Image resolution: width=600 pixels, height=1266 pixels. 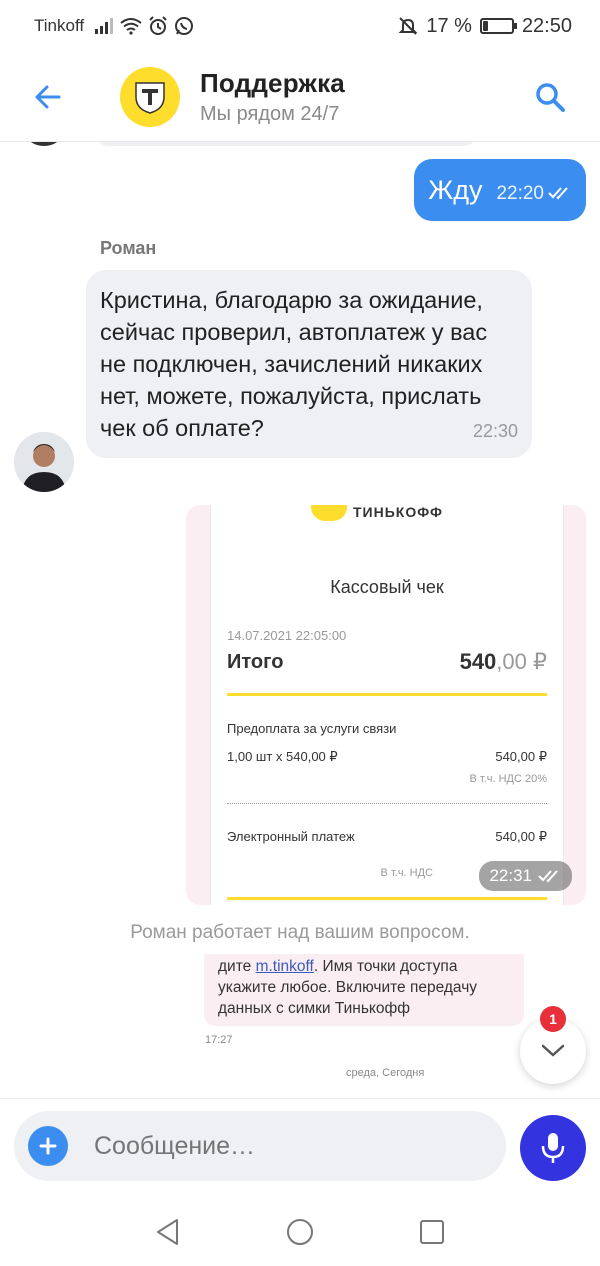 I want to click on signal-icon, so click(x=104, y=26).